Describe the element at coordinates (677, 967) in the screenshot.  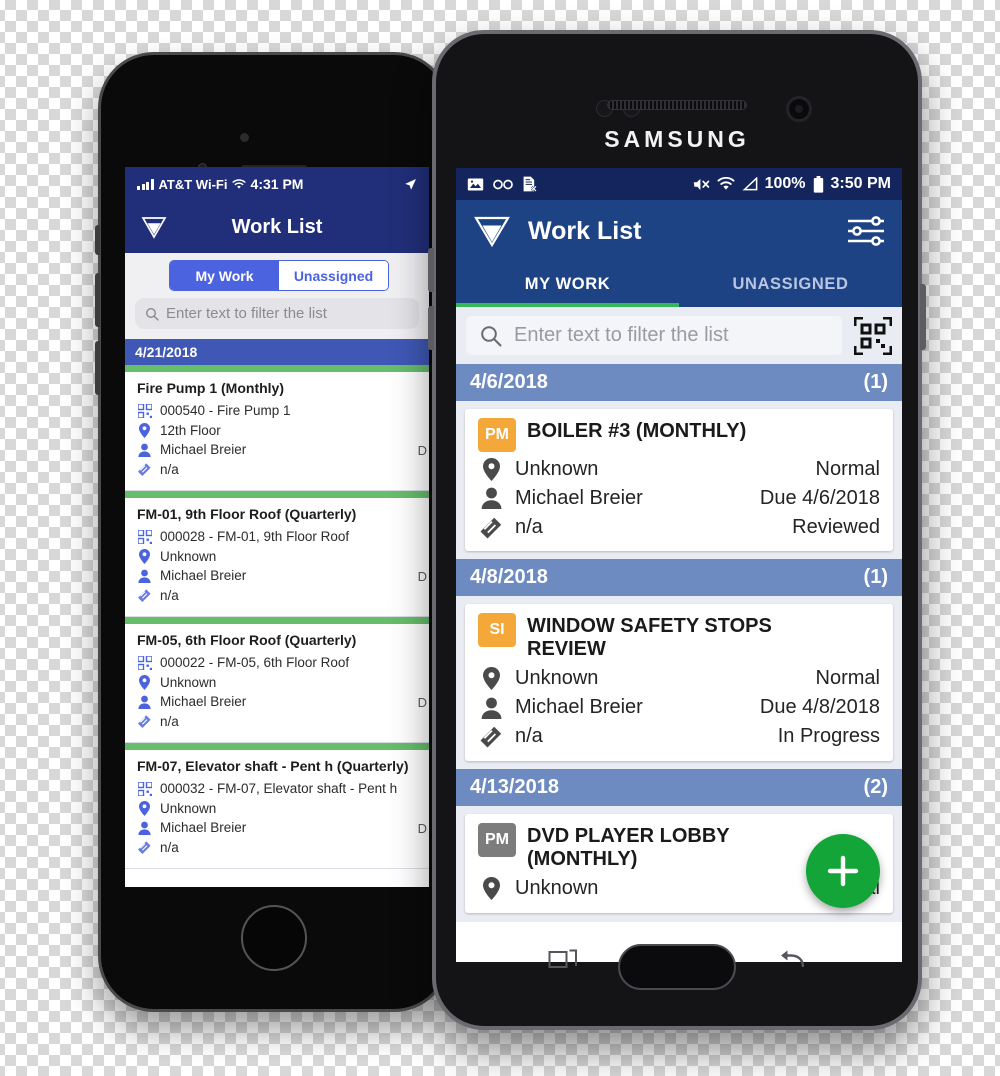
I see `samsung-home-button` at that location.